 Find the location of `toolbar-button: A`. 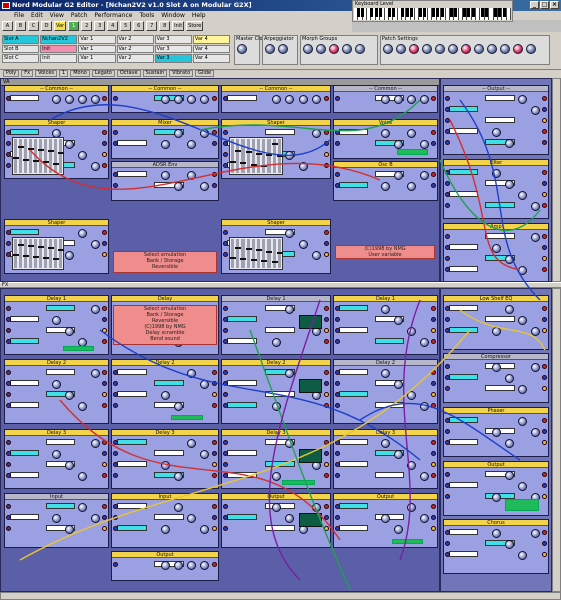

toolbar-button: A is located at coordinates (7, 26).